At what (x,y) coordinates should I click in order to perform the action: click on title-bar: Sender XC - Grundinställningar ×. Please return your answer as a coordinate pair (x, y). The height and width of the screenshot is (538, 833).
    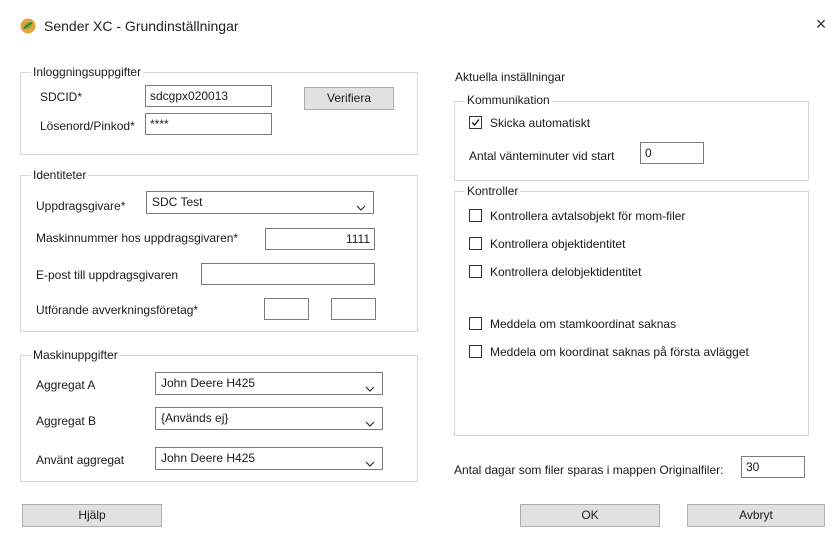
    Looking at the image, I should click on (416, 25).